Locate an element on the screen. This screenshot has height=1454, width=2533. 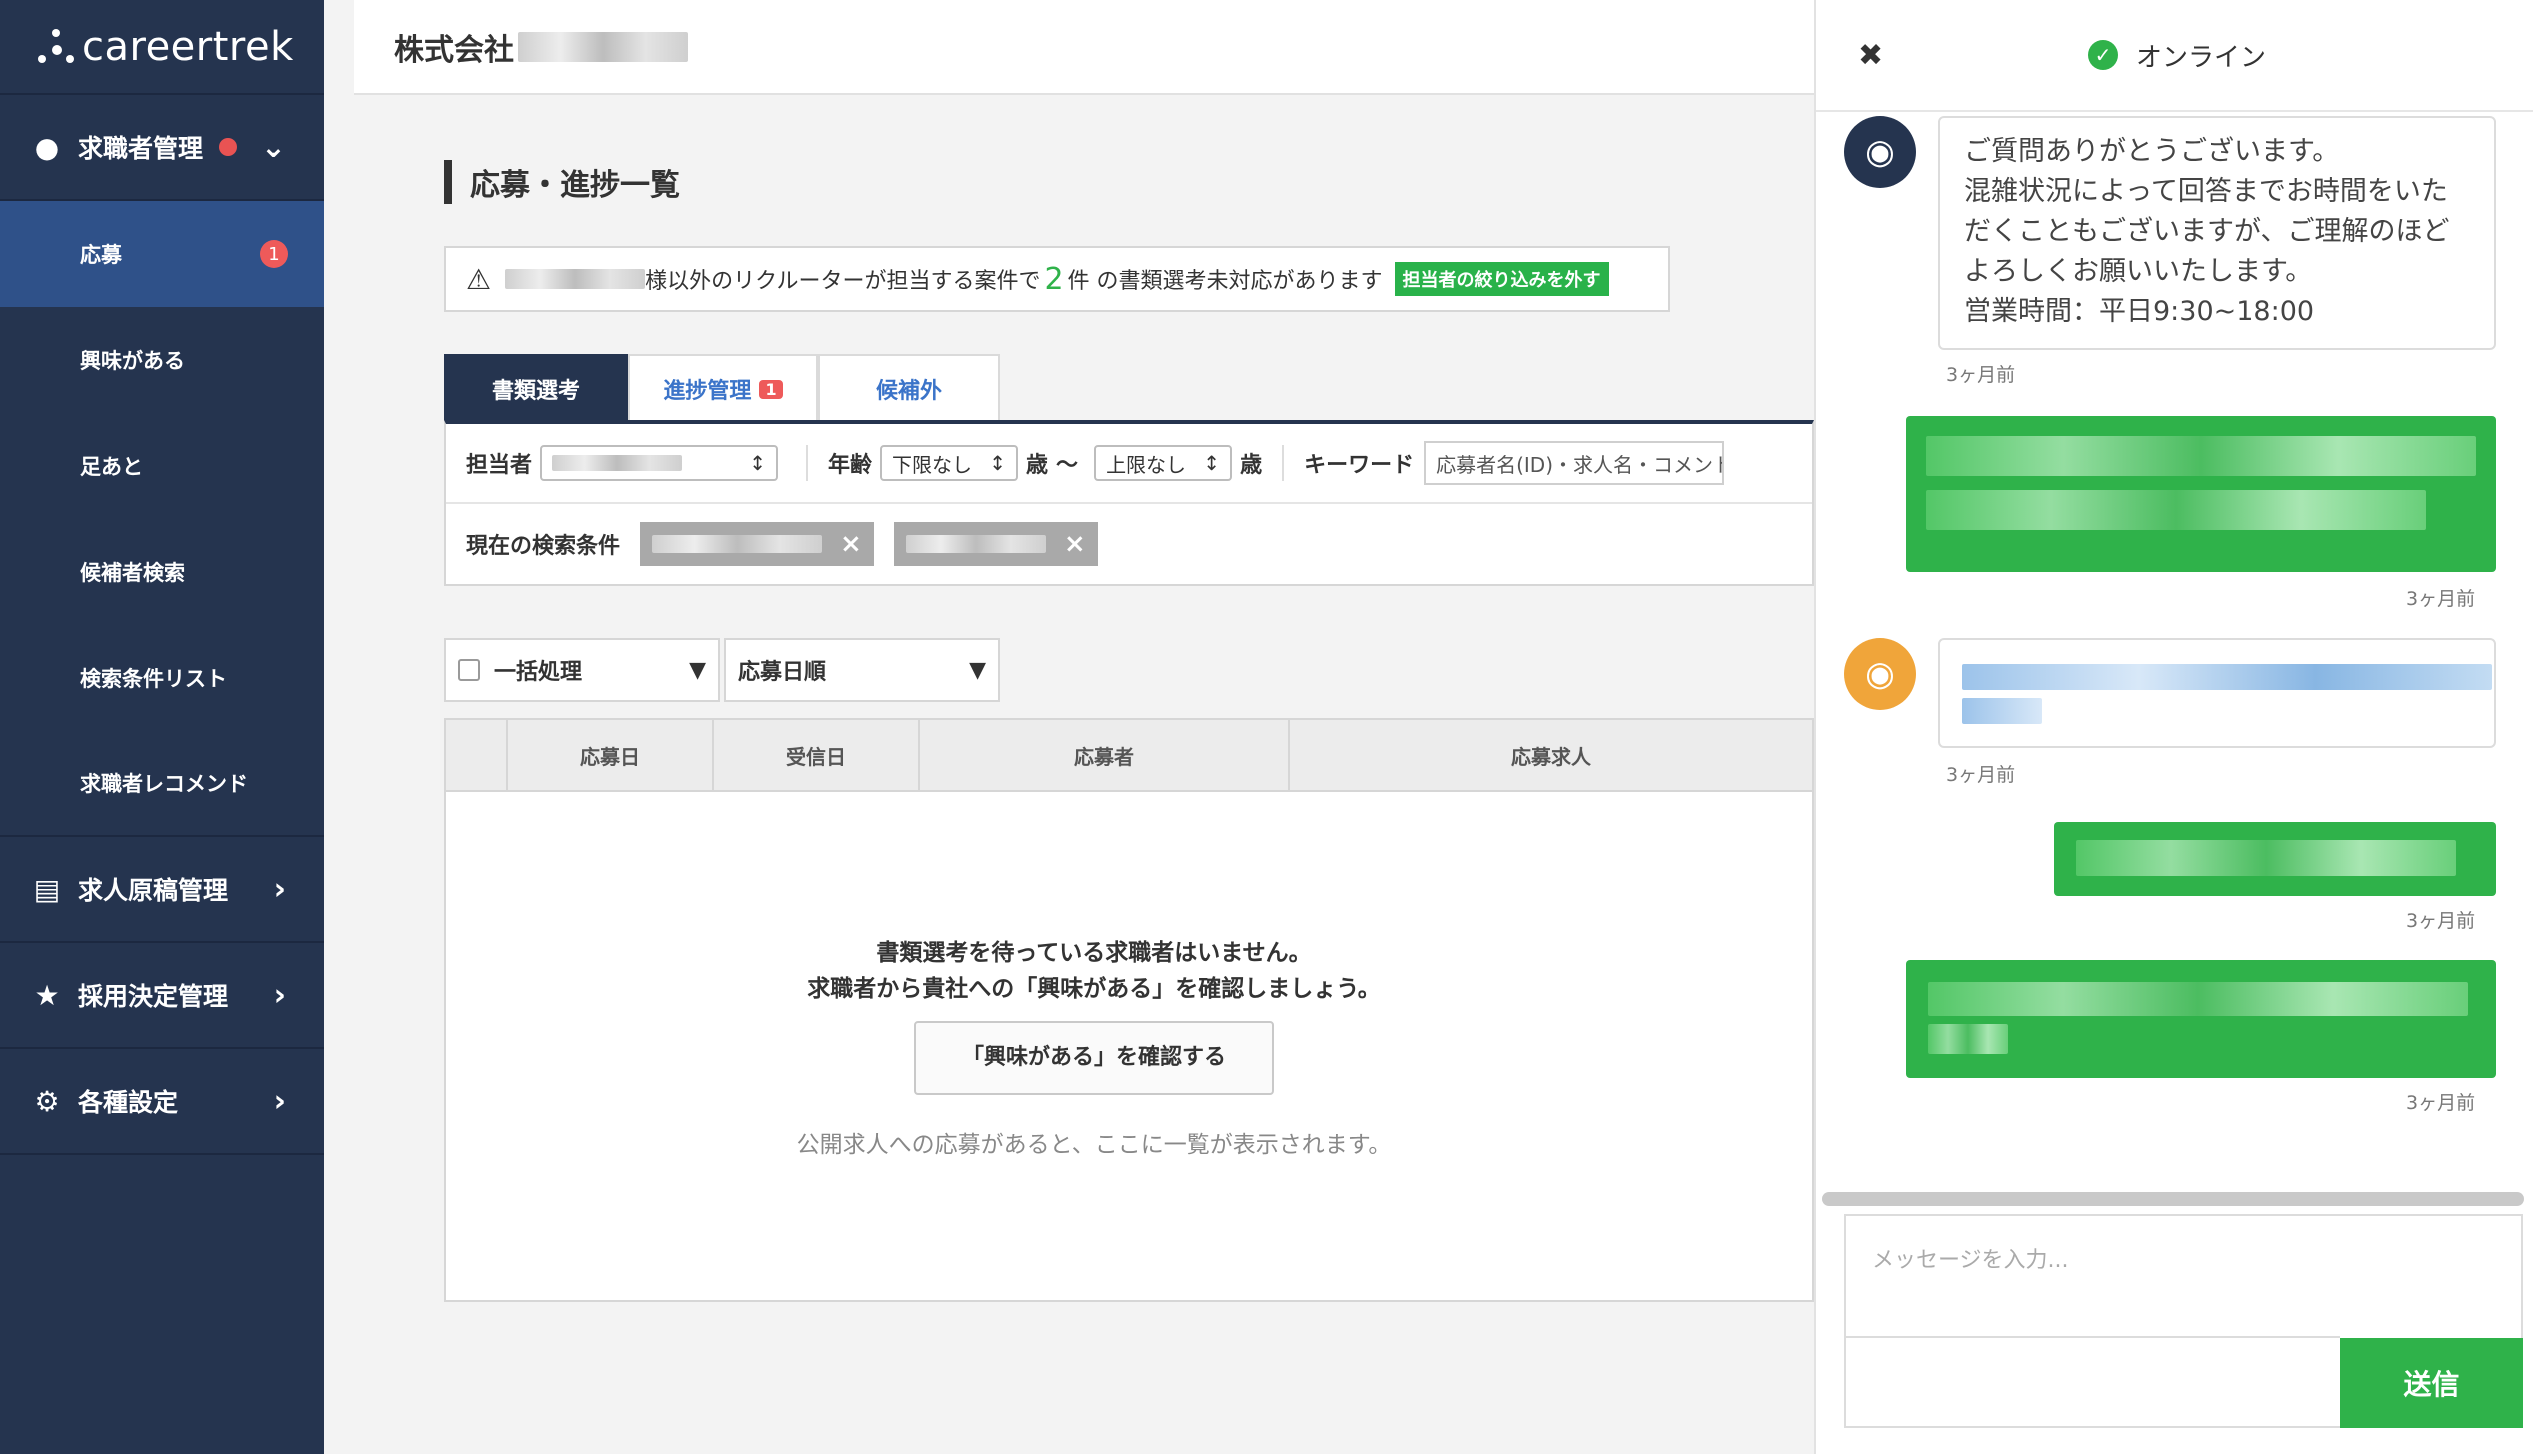
age-max-value: 上限なし is located at coordinates (1146, 464).